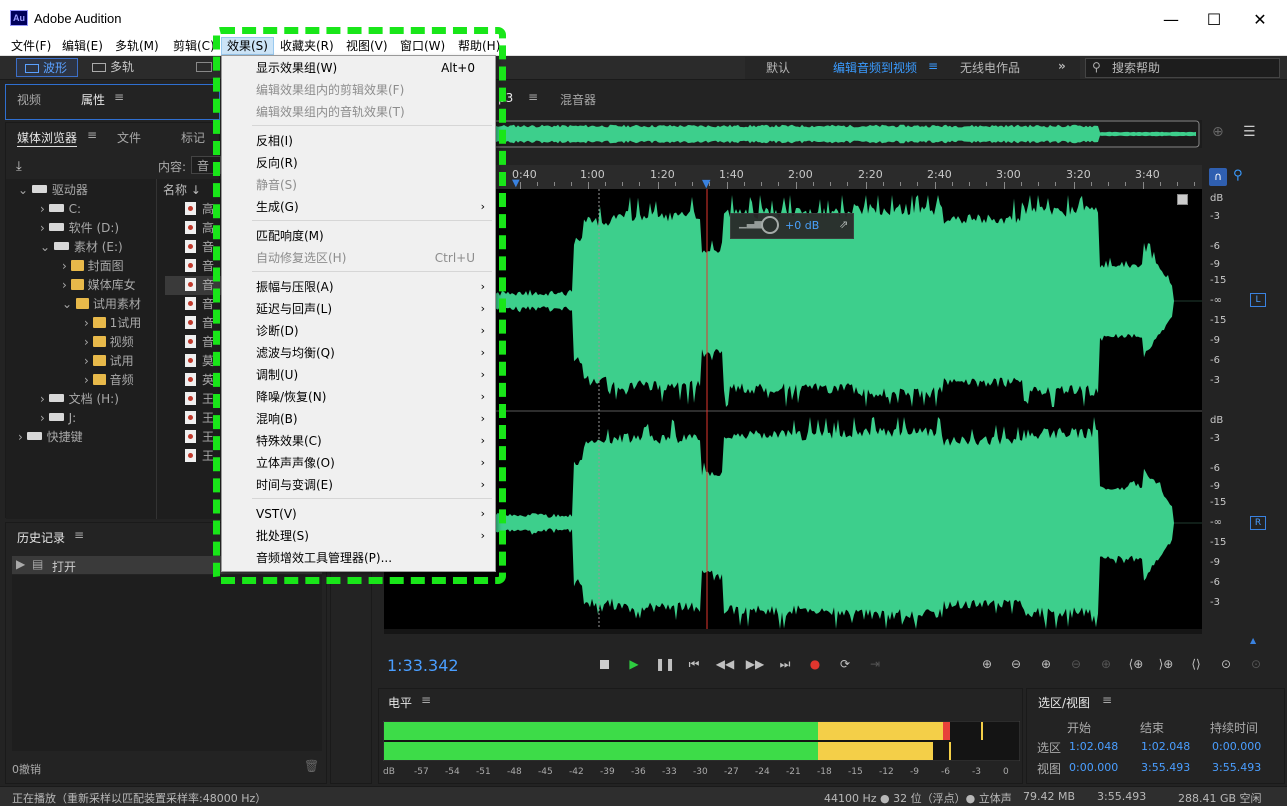 This screenshot has height=806, width=1287. I want to click on scroll-marker-icon: ▲, so click(1254, 640).